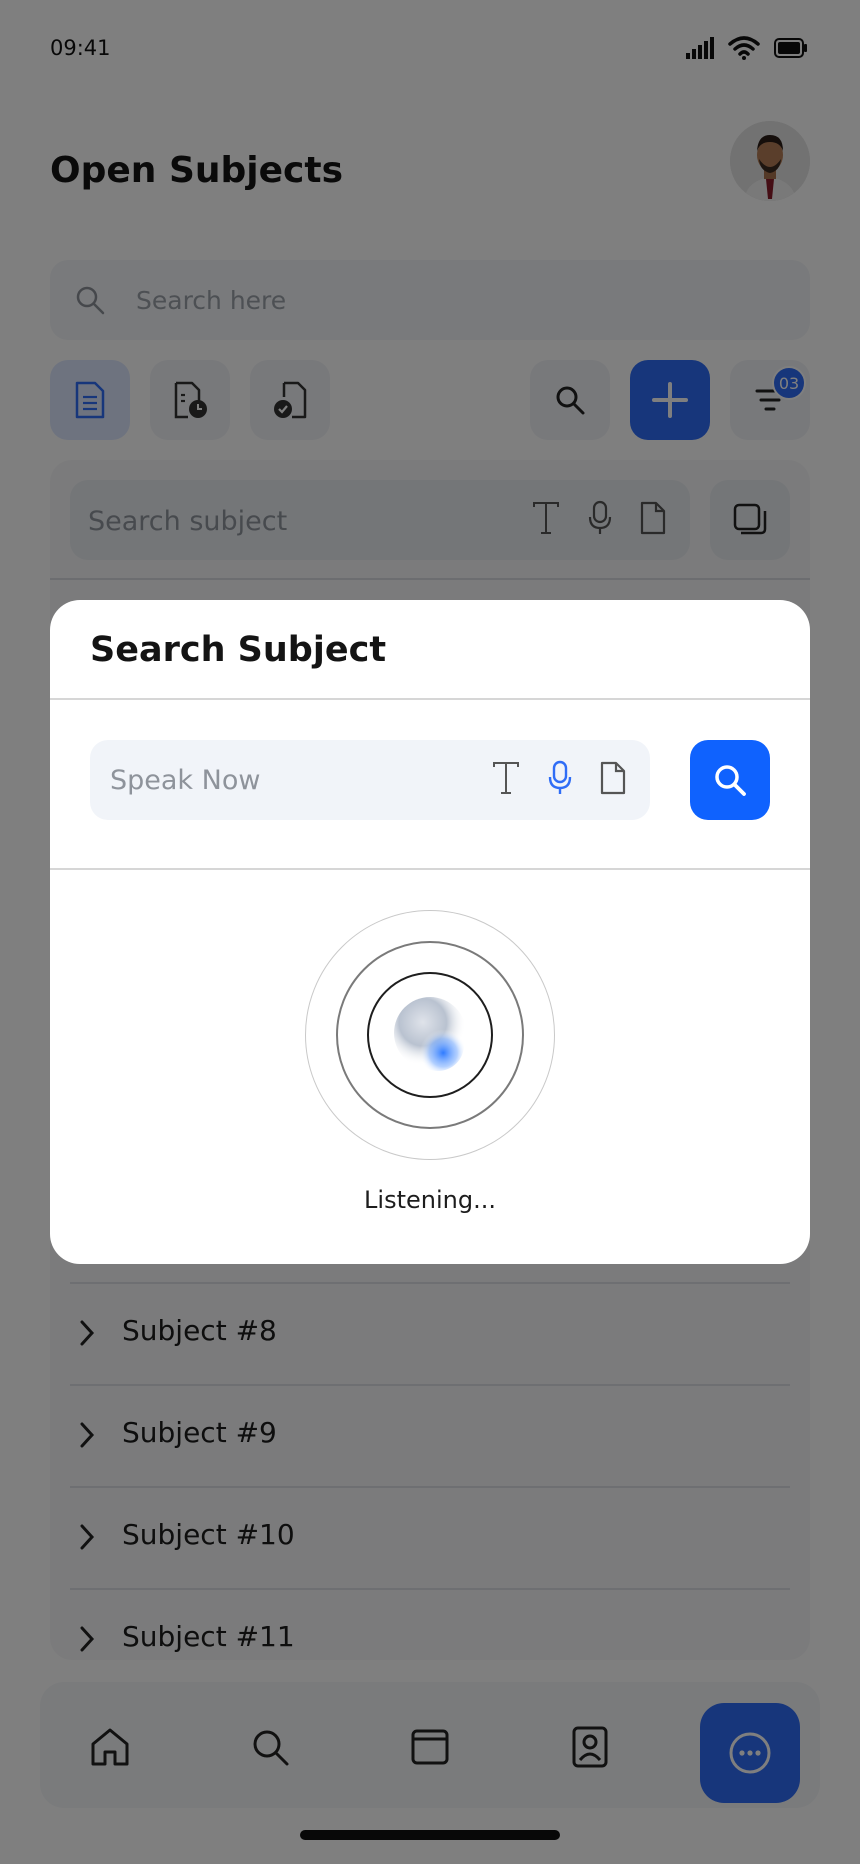 The height and width of the screenshot is (1864, 860). I want to click on speak-input-placeholder: Speak Now, so click(185, 780).